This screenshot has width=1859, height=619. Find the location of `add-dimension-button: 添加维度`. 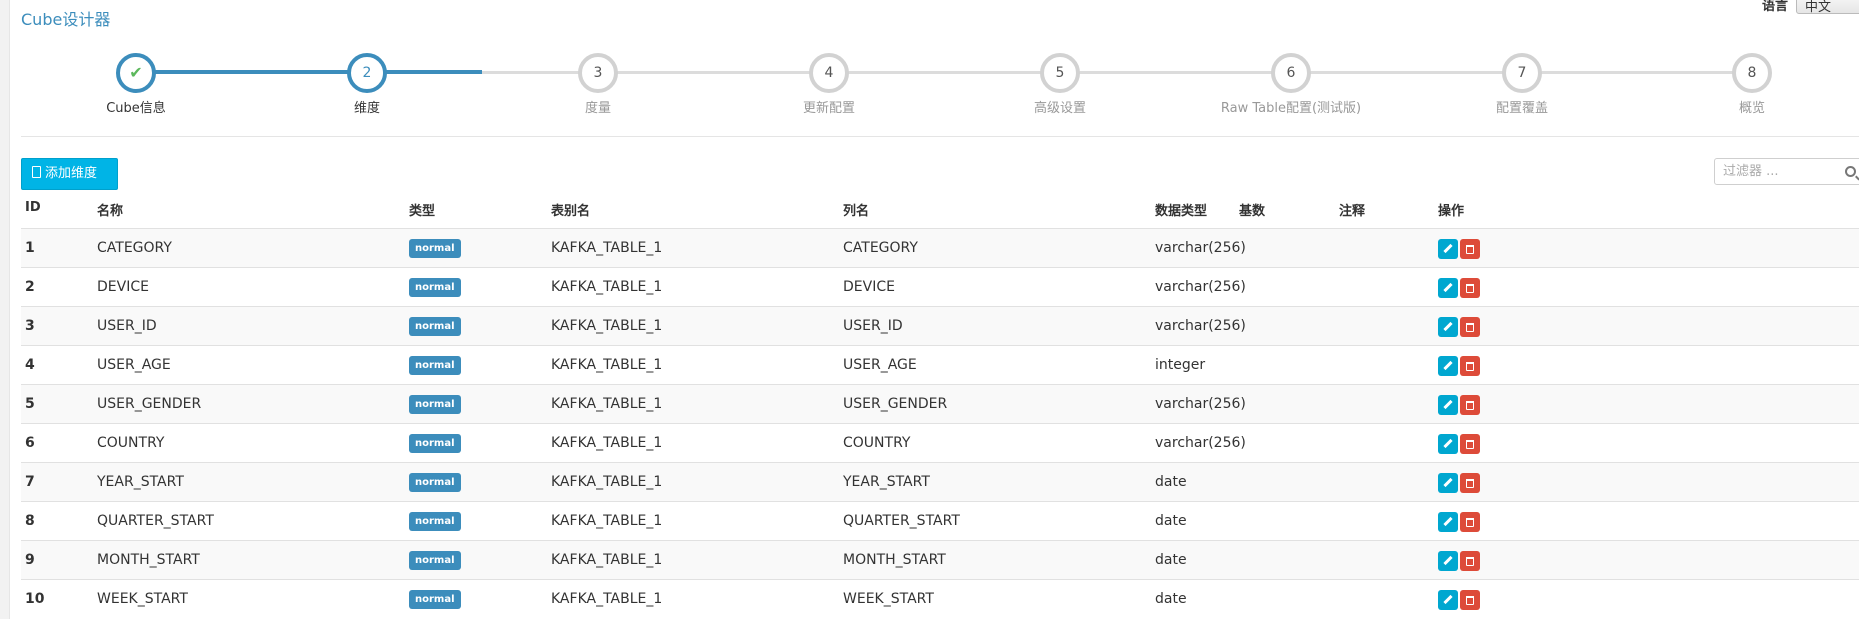

add-dimension-button: 添加维度 is located at coordinates (69, 174).